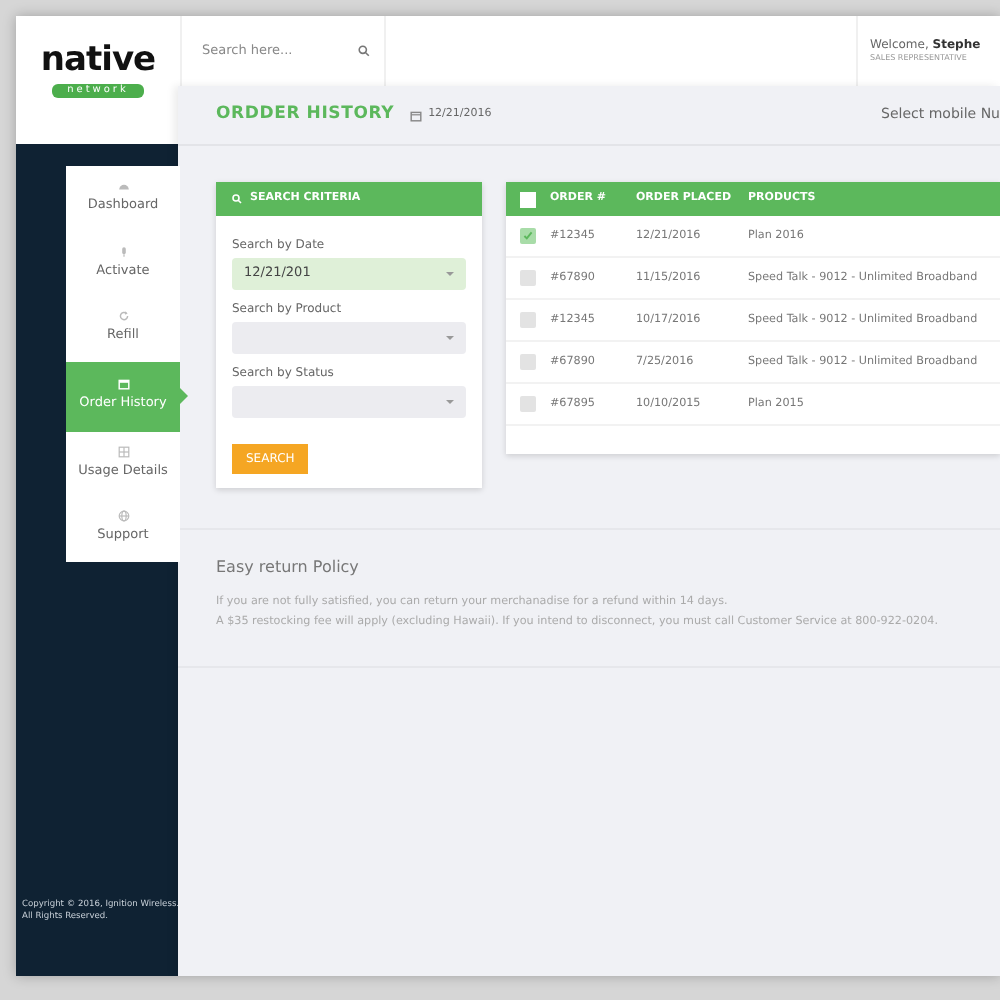 This screenshot has width=1000, height=1000. Describe the element at coordinates (123, 316) in the screenshot. I see `refresh-icon` at that location.